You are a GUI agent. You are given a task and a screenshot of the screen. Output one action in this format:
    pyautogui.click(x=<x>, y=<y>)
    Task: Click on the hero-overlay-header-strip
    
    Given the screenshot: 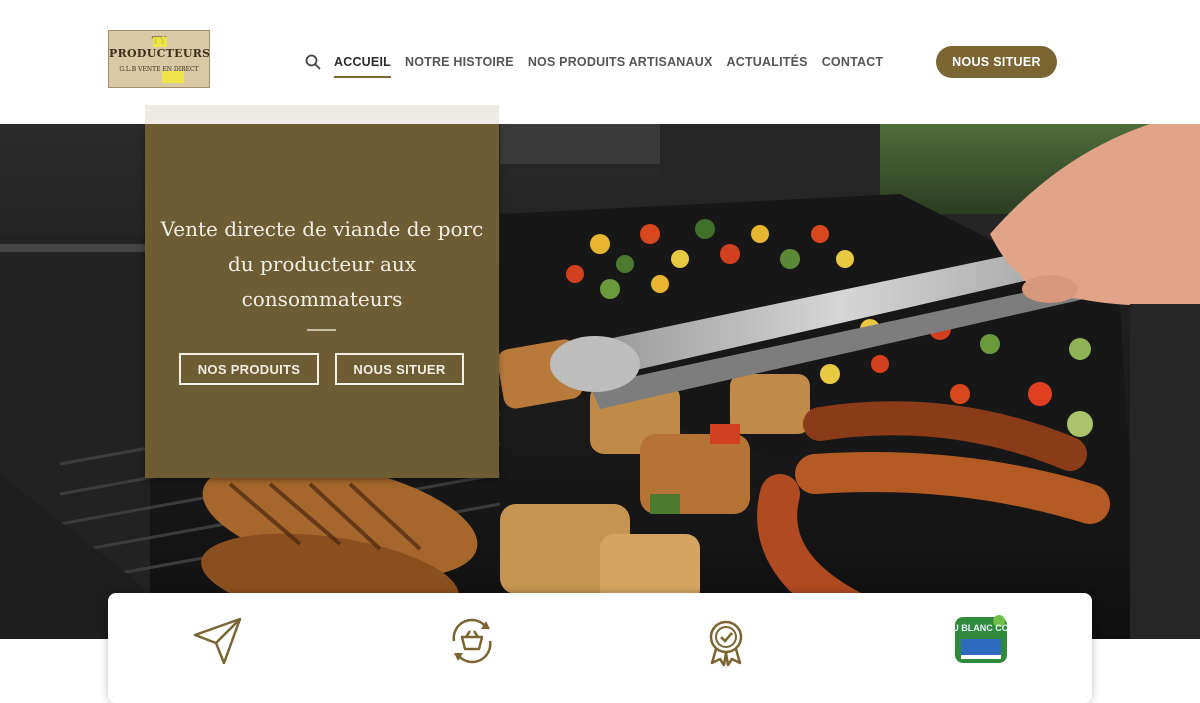 What is the action you would take?
    pyautogui.click(x=322, y=114)
    